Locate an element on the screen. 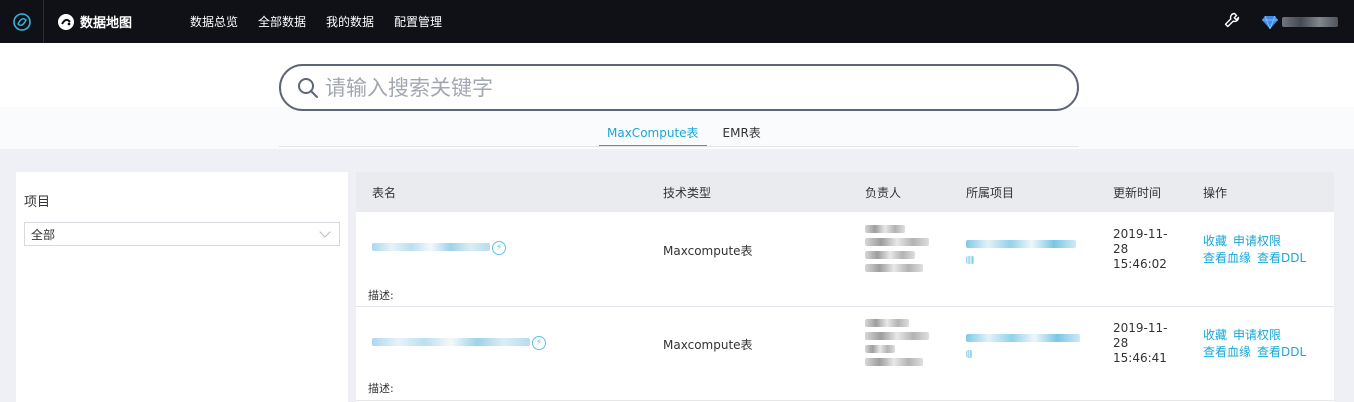 This screenshot has height=402, width=1354. table-type-tabs: MaxCompute表 EMR表 is located at coordinates (684, 134).